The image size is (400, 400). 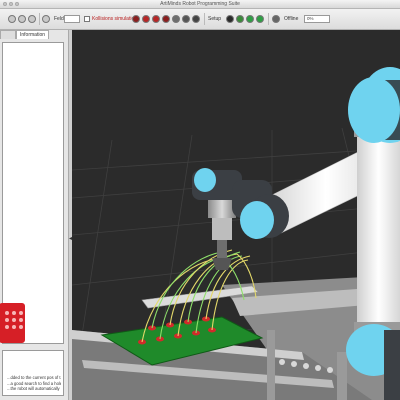 I want to click on open-icon, so click(x=22, y=19).